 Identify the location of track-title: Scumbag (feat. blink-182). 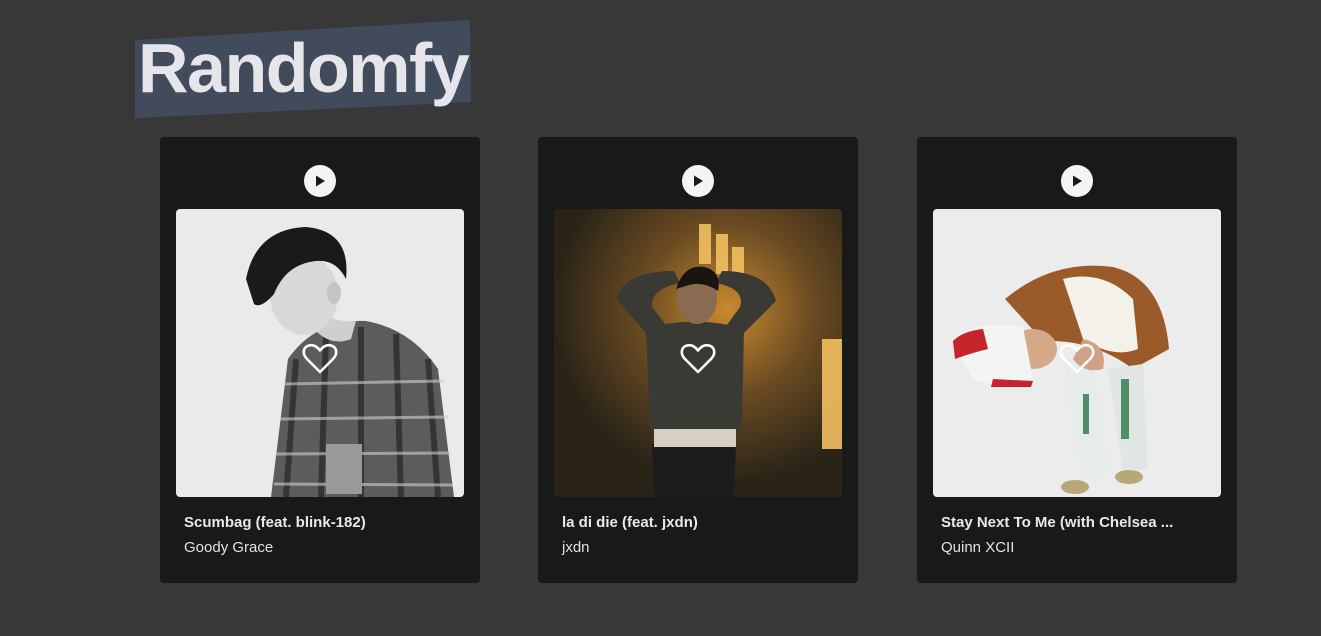
(324, 522).